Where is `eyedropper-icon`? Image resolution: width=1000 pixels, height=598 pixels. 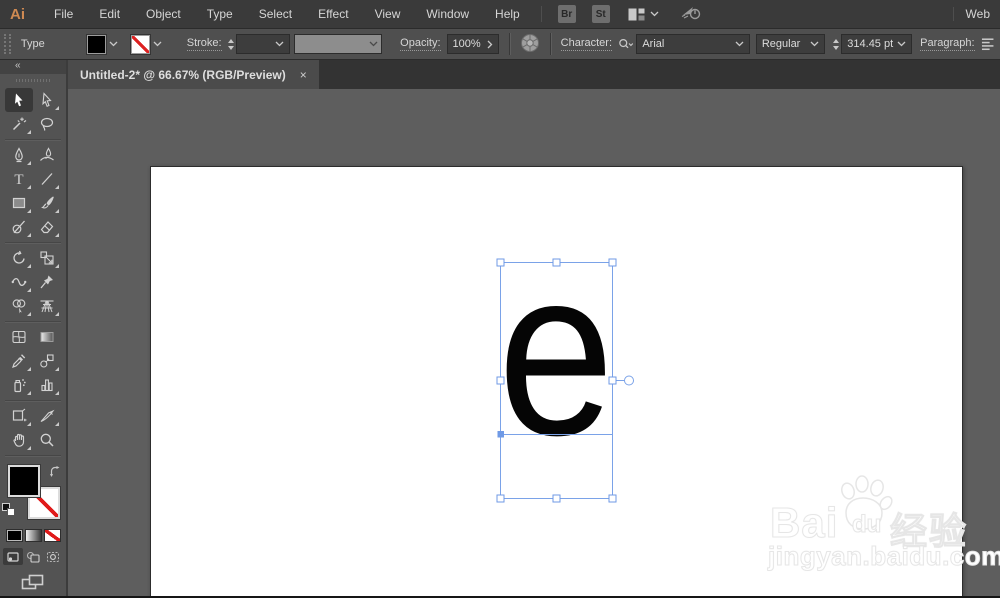 eyedropper-icon is located at coordinates (19, 361).